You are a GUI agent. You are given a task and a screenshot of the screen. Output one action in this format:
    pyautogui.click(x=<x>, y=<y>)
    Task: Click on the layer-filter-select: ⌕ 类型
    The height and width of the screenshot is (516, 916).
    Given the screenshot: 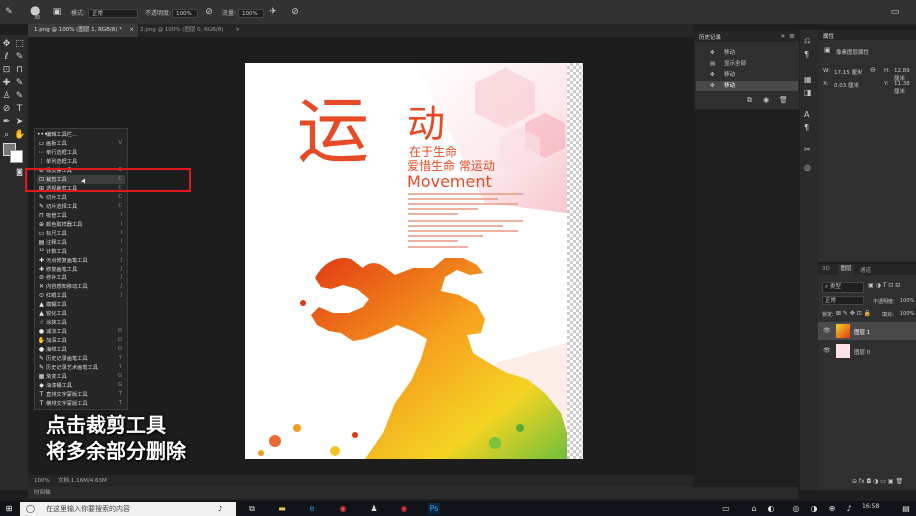 What is the action you would take?
    pyautogui.click(x=843, y=287)
    